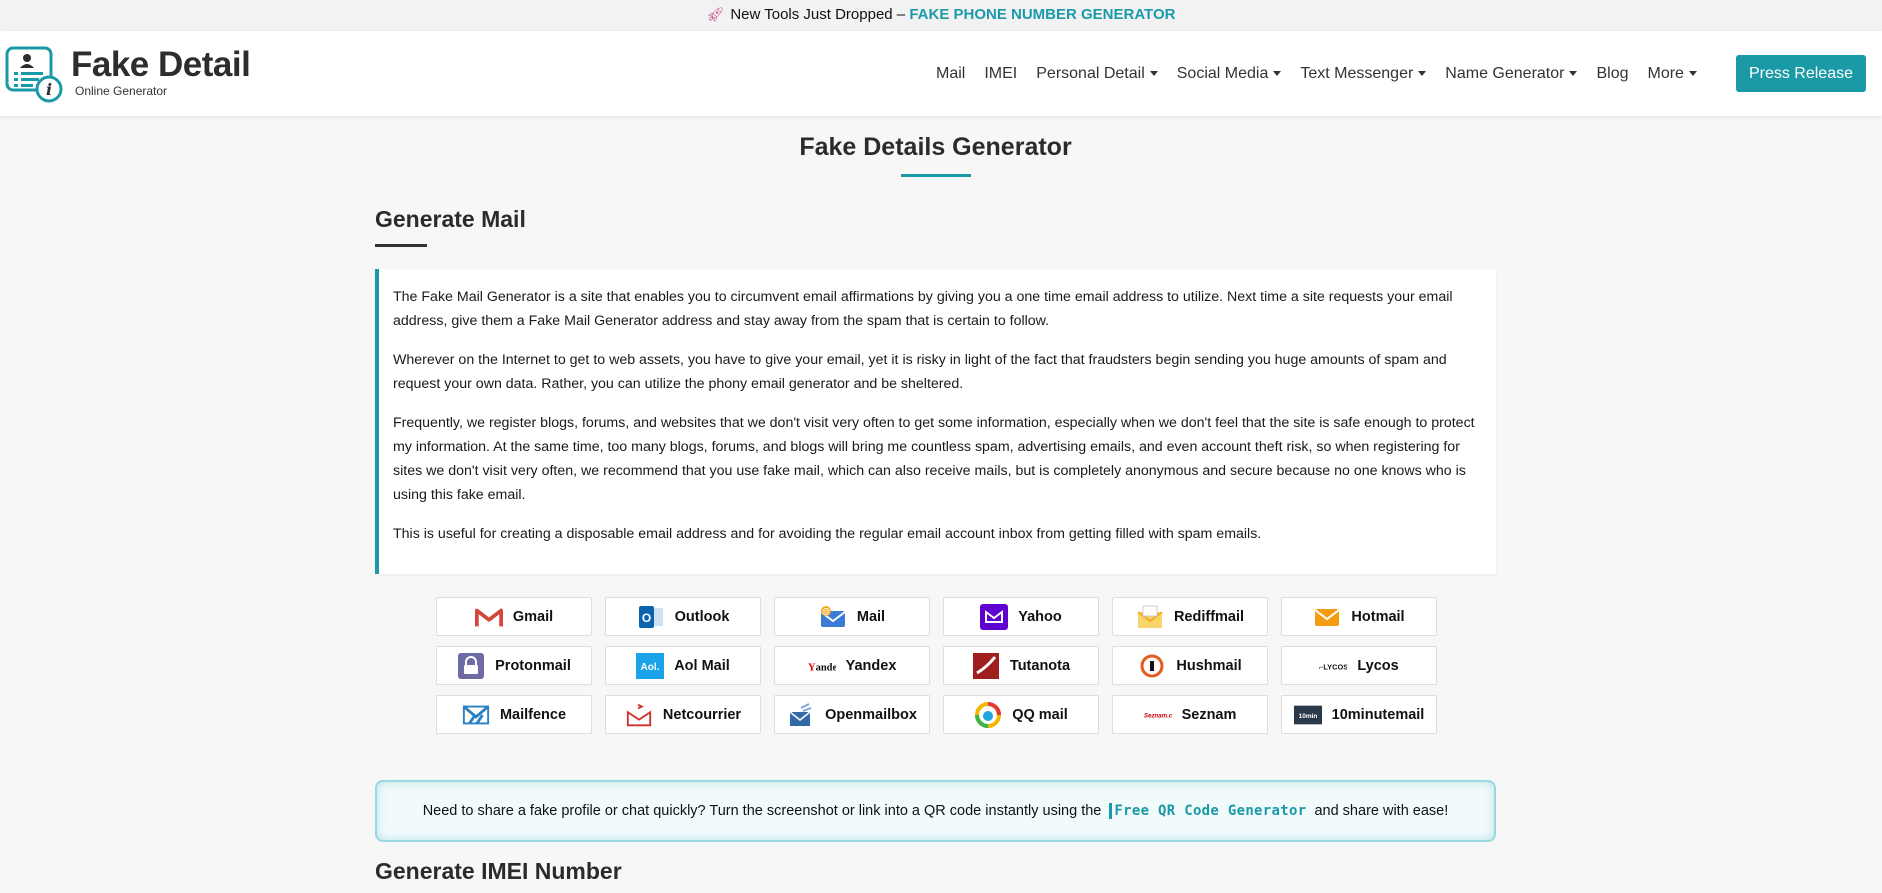 The height and width of the screenshot is (893, 1882). Describe the element at coordinates (1800, 73) in the screenshot. I see `press-release-button: Press Release` at that location.